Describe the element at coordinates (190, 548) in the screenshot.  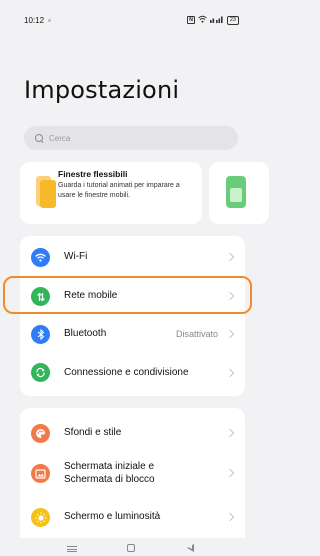
I see `back-button` at that location.